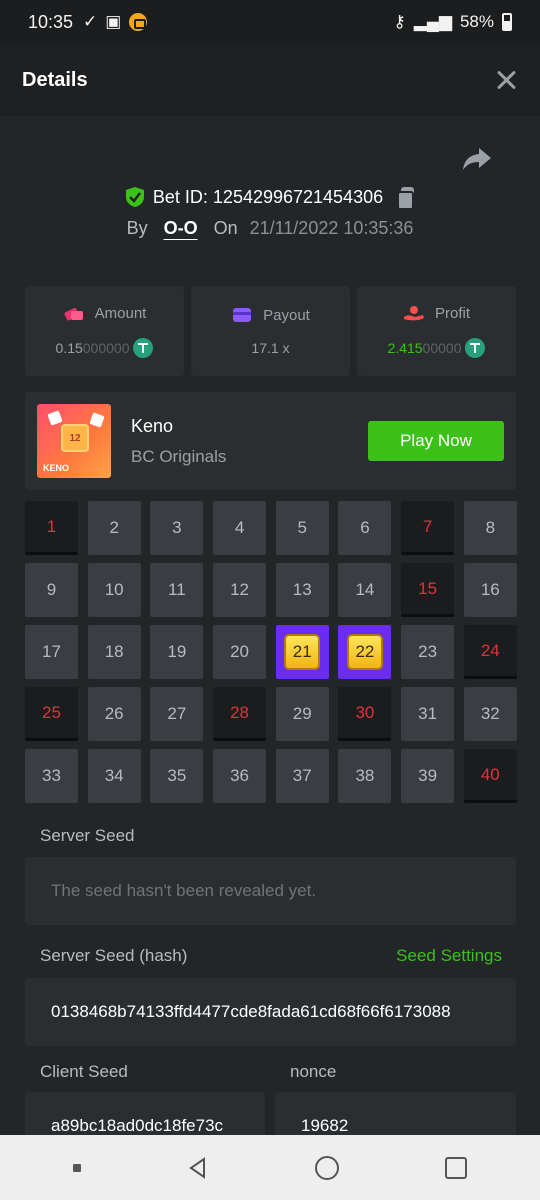 The image size is (540, 1200). I want to click on user-link: O-O, so click(181, 228).